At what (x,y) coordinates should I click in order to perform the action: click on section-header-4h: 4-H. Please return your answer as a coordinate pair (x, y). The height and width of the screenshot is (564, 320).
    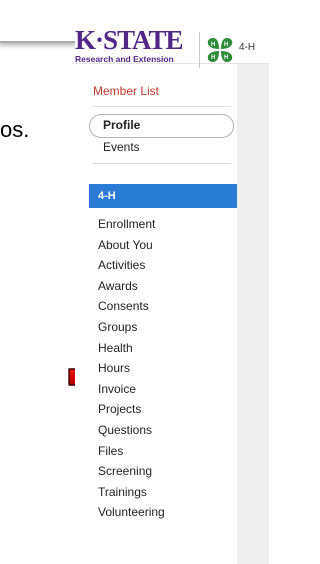
    Looking at the image, I should click on (163, 196).